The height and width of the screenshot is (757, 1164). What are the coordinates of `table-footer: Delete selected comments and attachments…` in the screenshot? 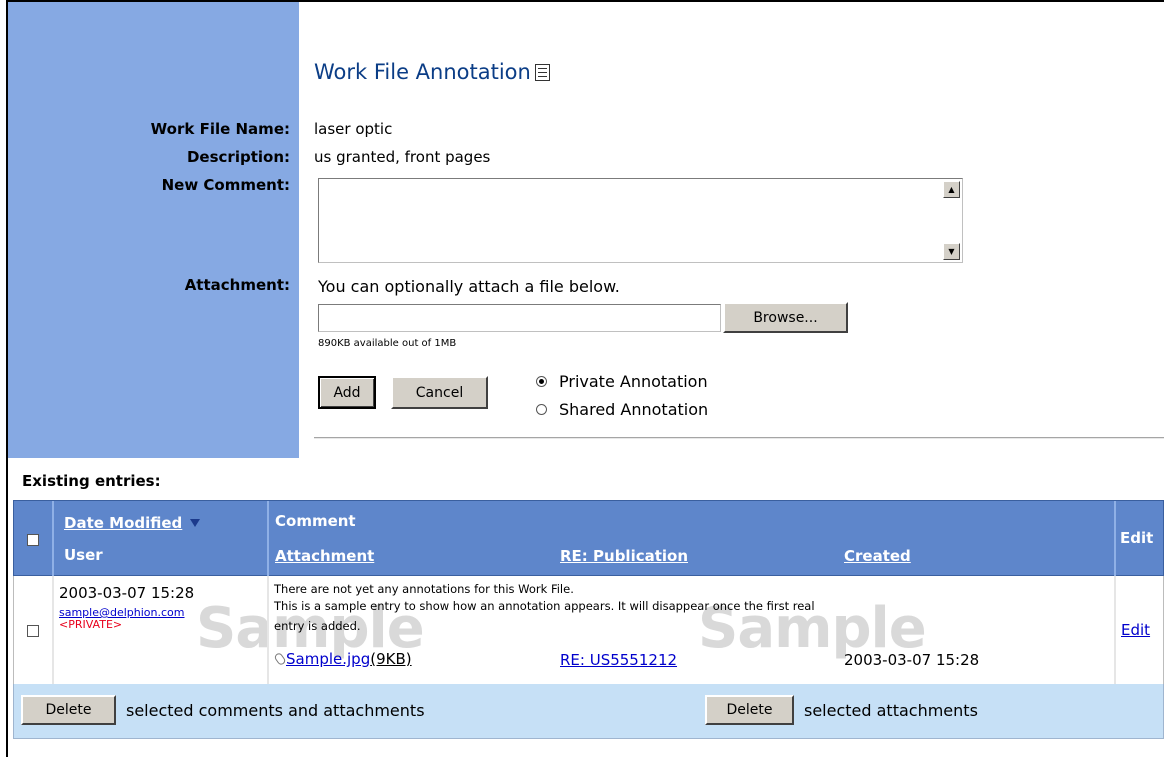 It's located at (588, 711).